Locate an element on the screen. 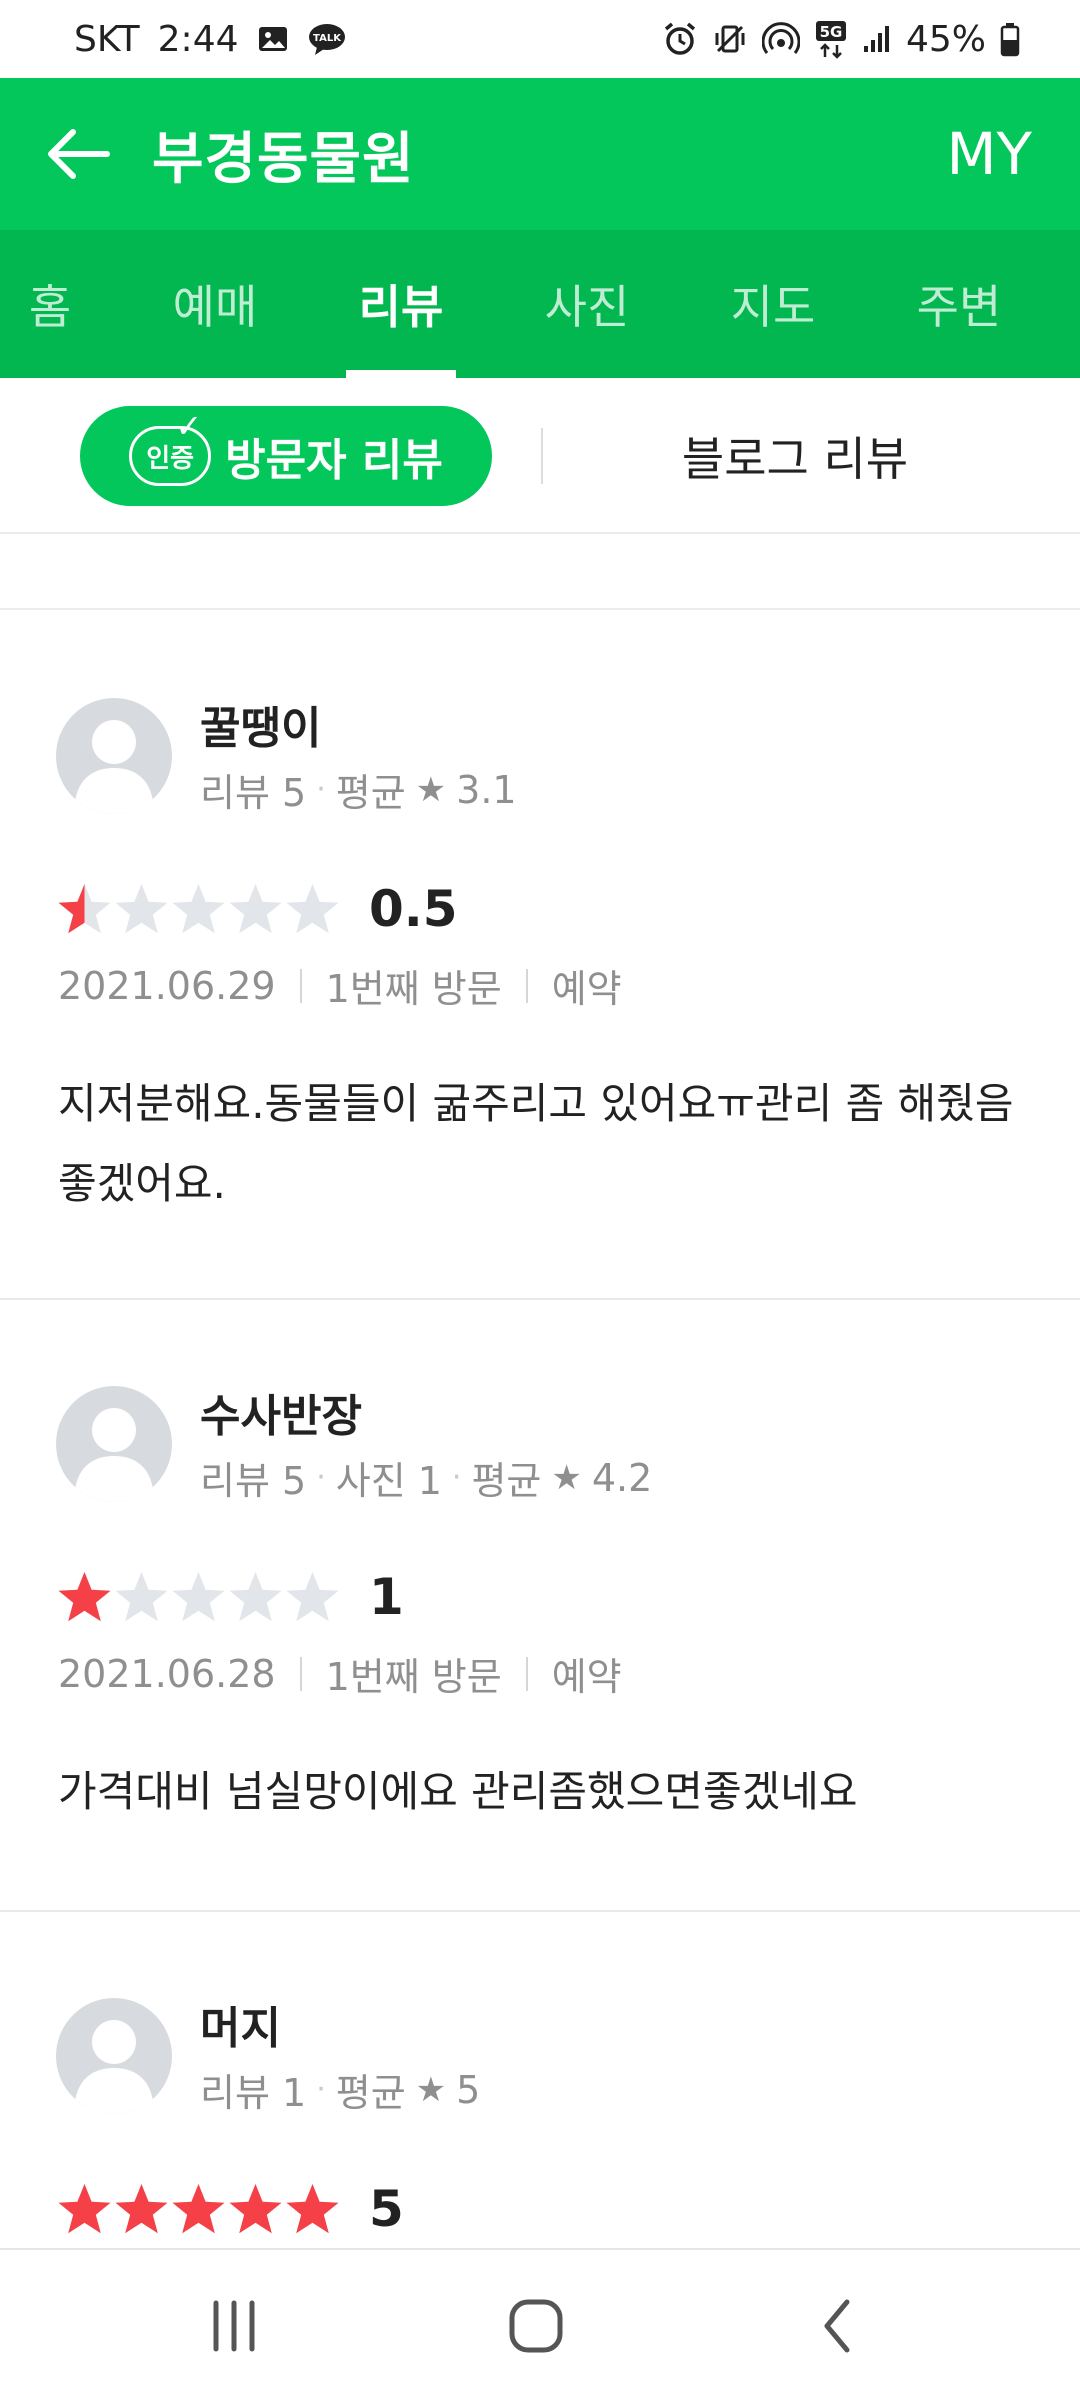 This screenshot has height=2402, width=1080. visit-info: 2021.06.29 1번째 방문 예약 is located at coordinates (340, 985).